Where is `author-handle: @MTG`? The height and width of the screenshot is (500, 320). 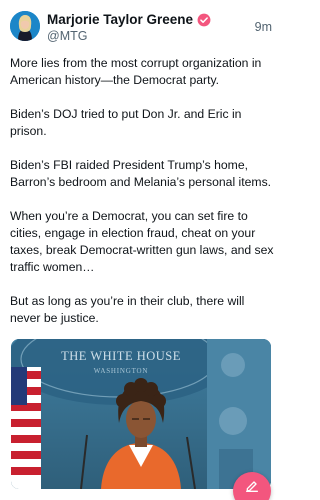
author-handle: @MTG is located at coordinates (67, 36).